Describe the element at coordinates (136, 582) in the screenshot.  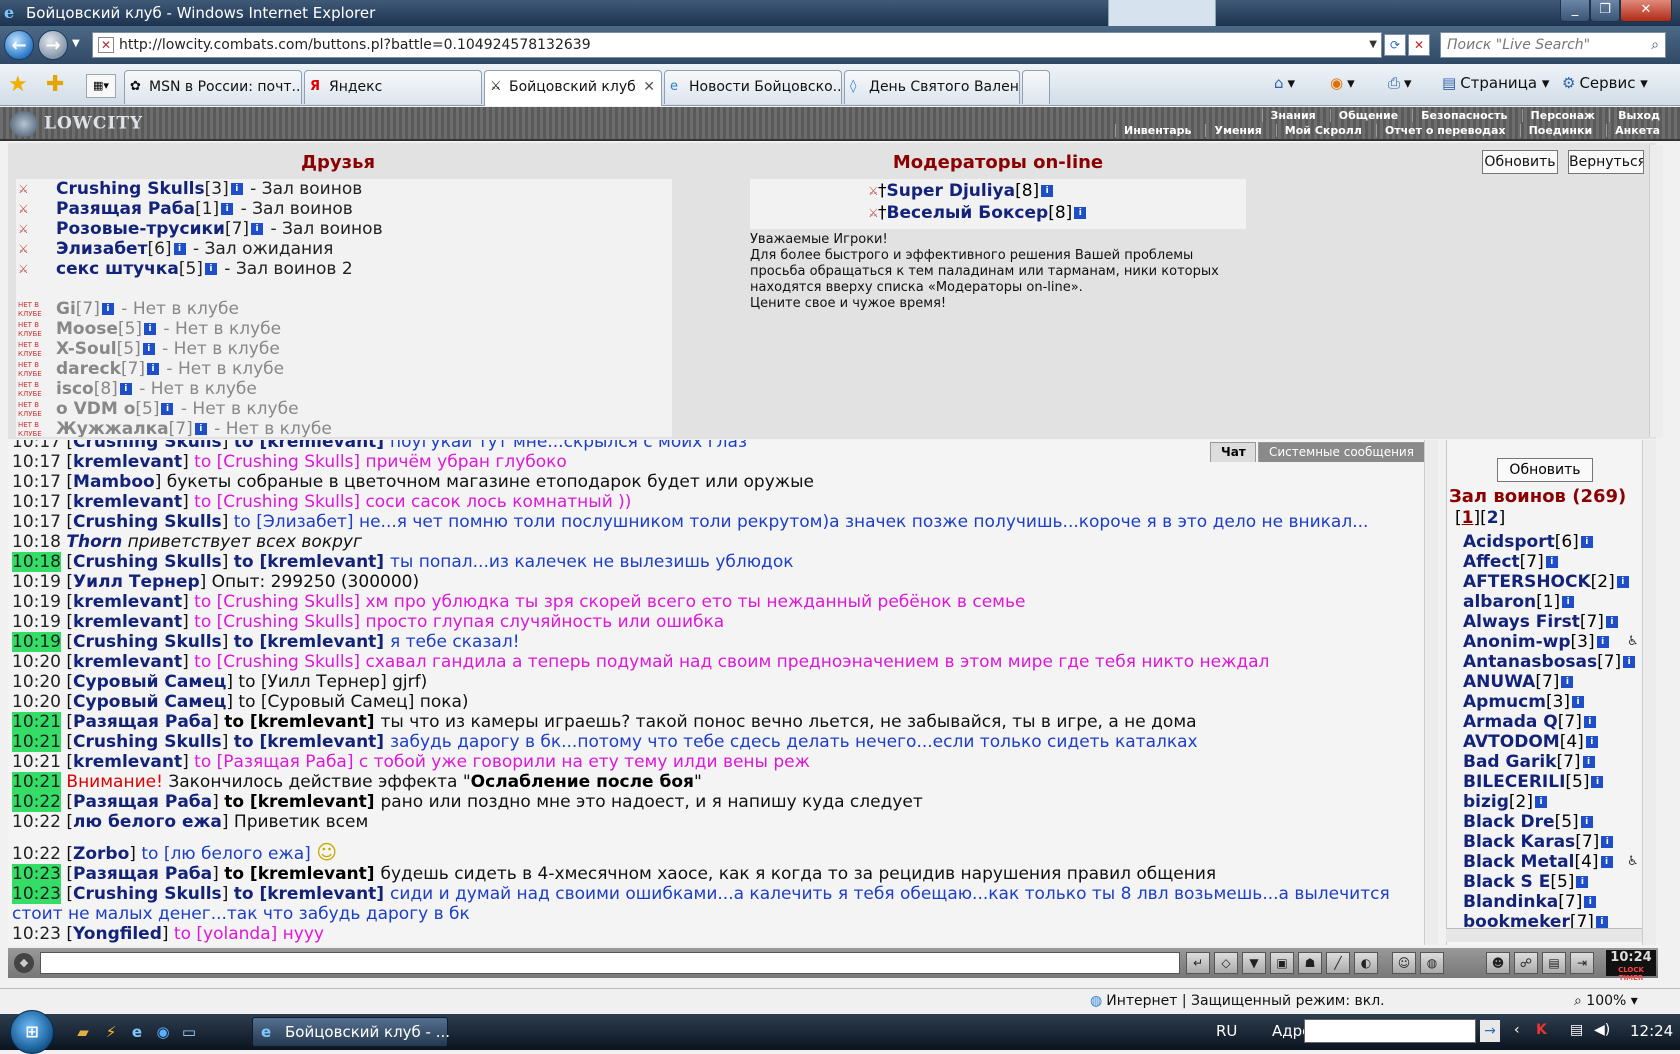
I see `sender-name: Уилл Тернер` at that location.